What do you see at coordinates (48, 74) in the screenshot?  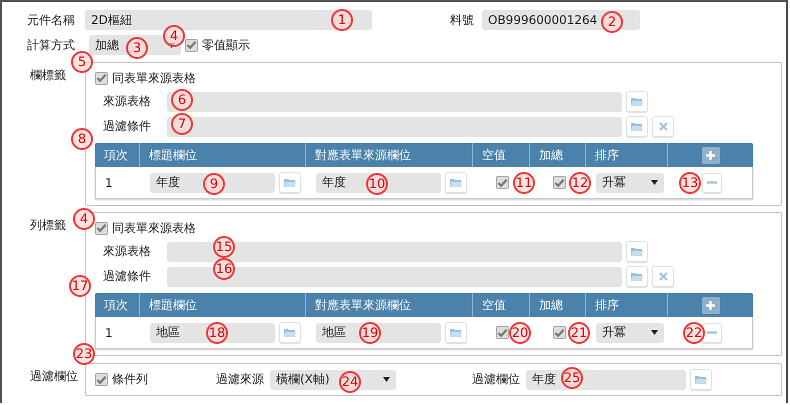 I see `section-label: 欄標籤` at bounding box center [48, 74].